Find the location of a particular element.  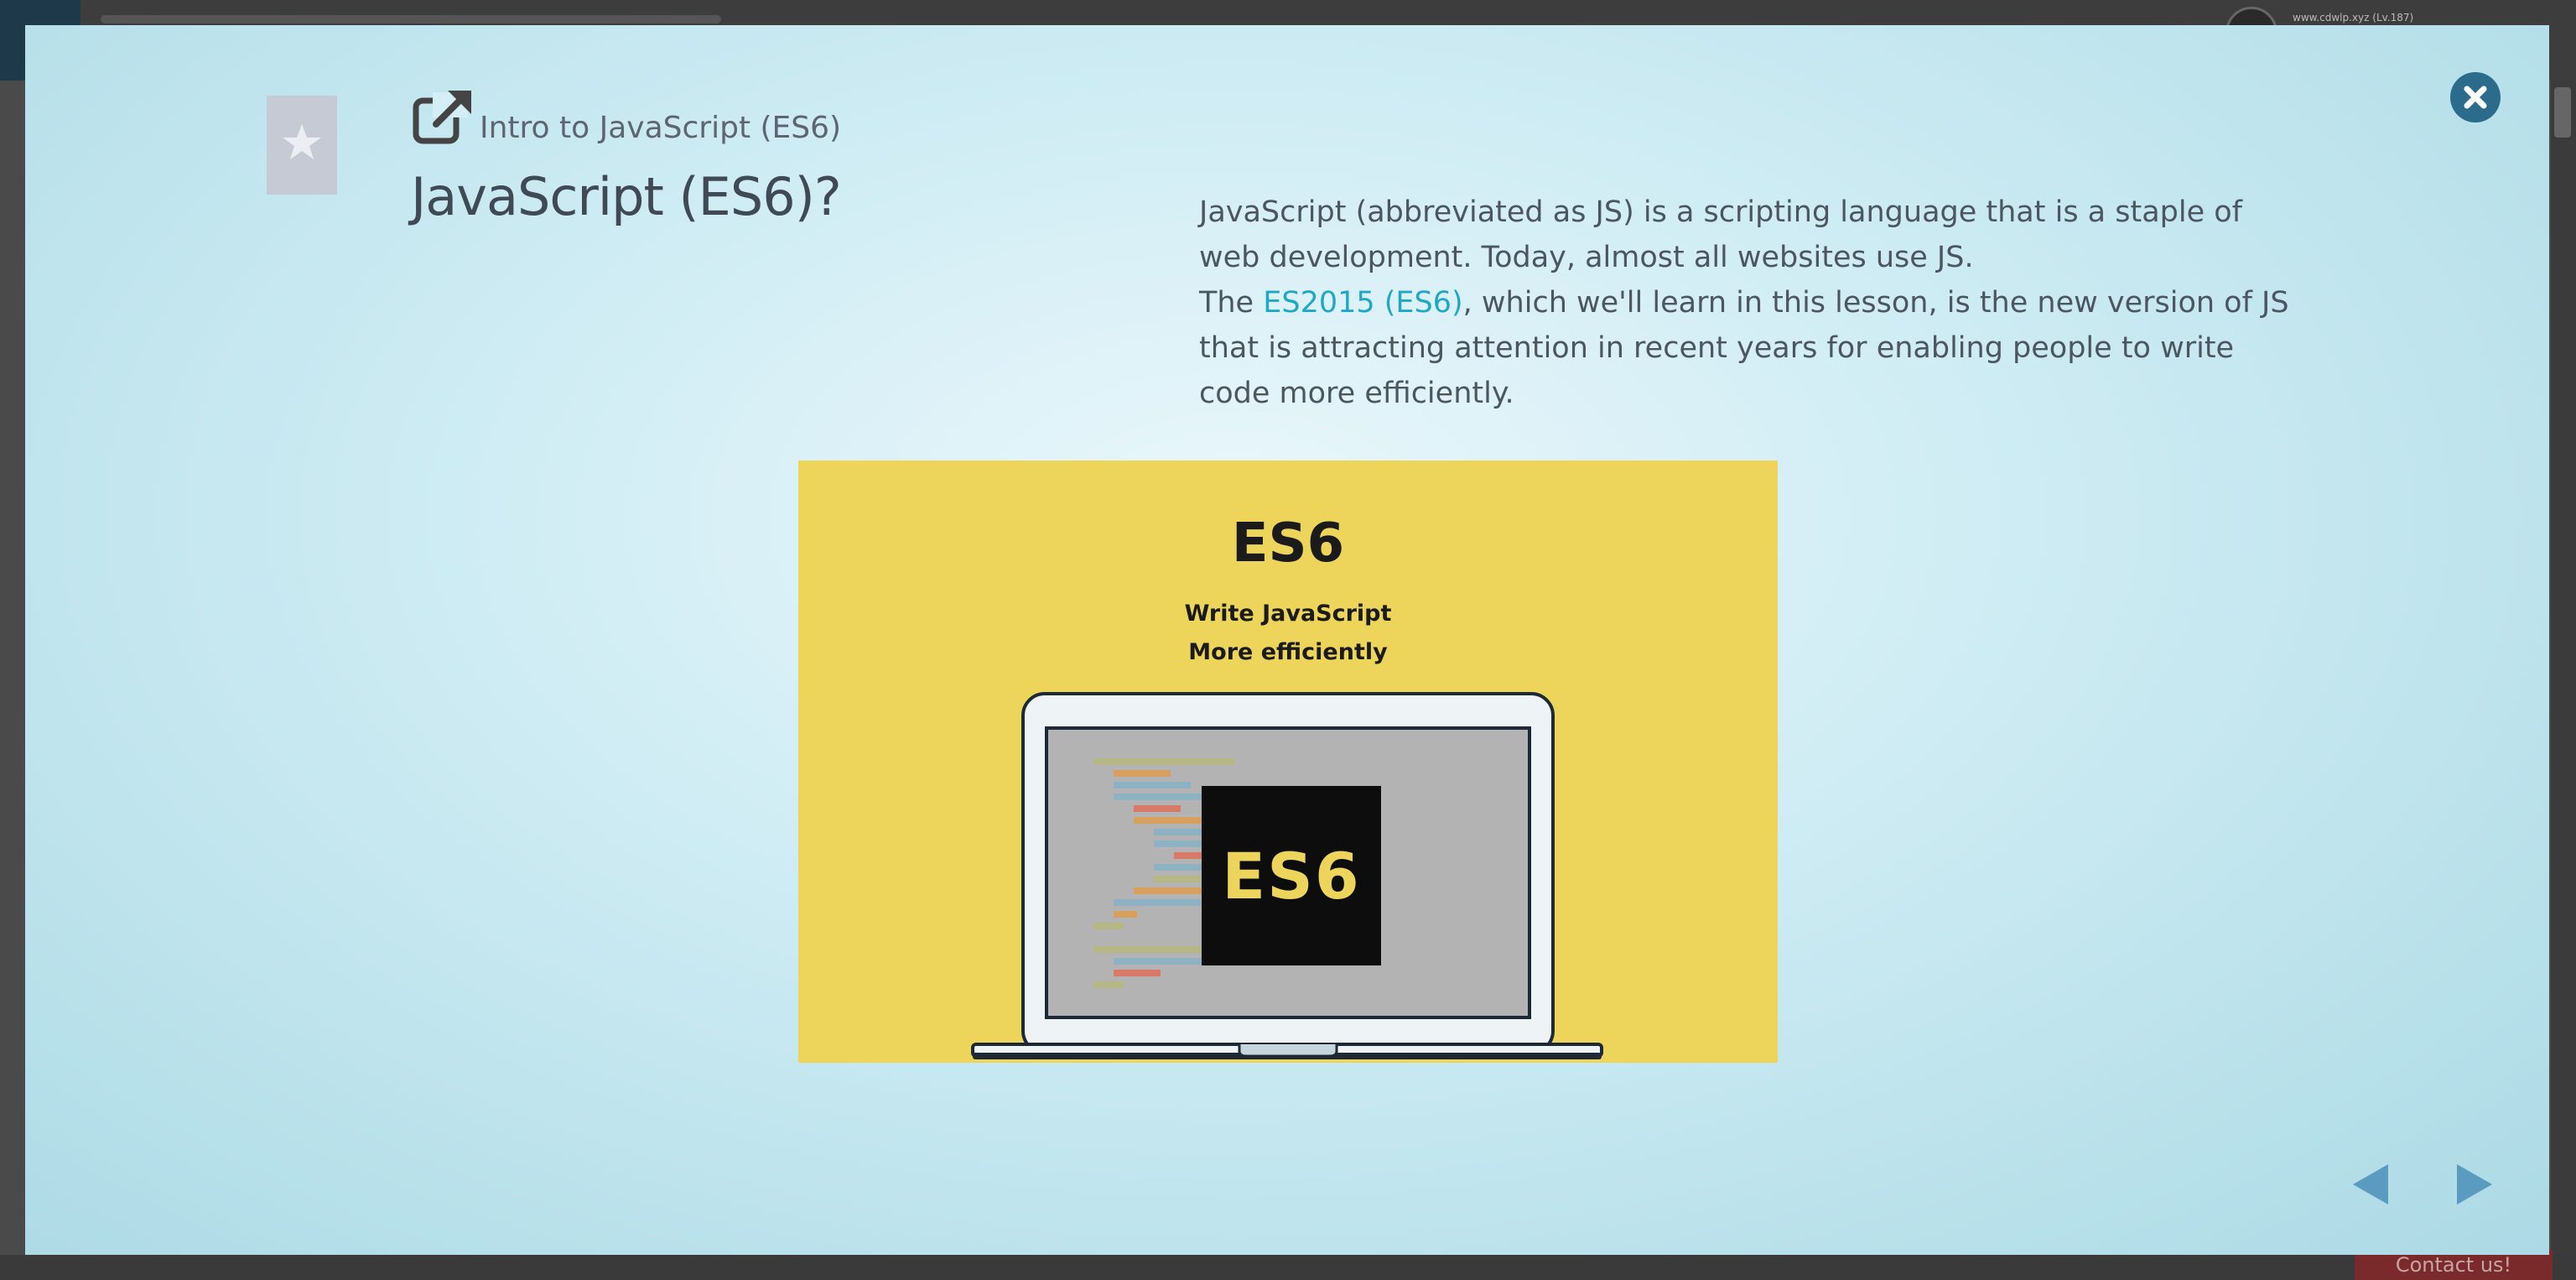

scrollbar-thumb is located at coordinates (2562, 112).